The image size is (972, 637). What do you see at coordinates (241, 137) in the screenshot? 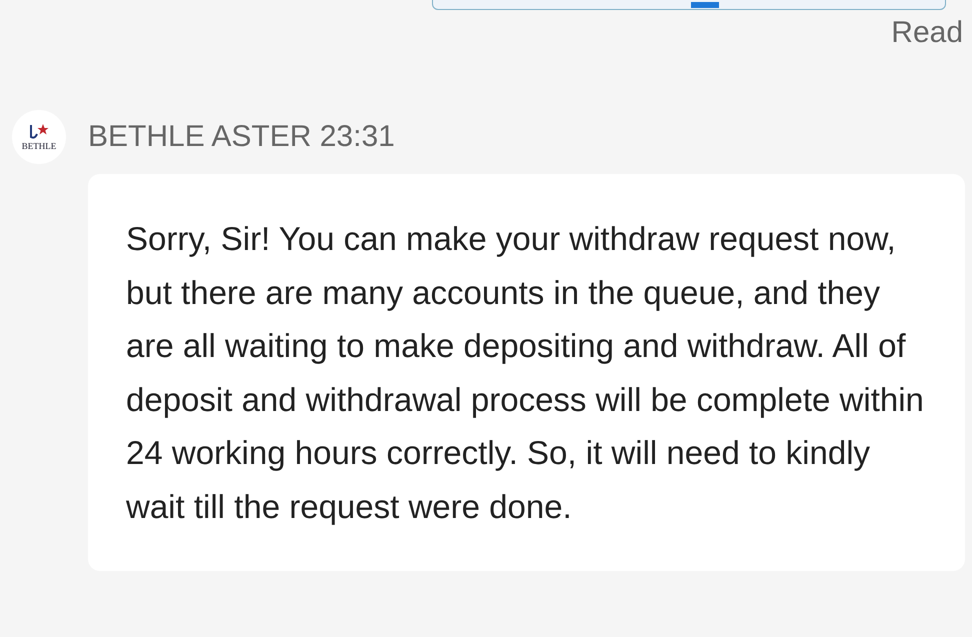
I see `sender-name-time: BETHLE ASTER 23:31` at bounding box center [241, 137].